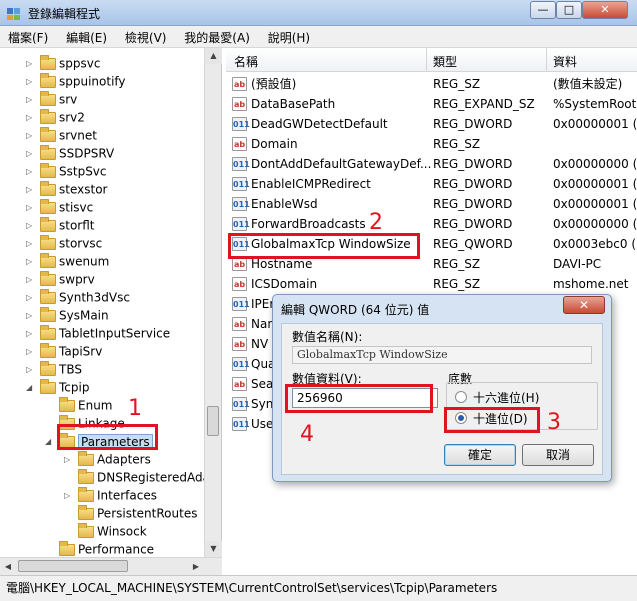  I want to click on list-item: ab ICSDomain REG_SZ mshome.net, so click(431, 284).